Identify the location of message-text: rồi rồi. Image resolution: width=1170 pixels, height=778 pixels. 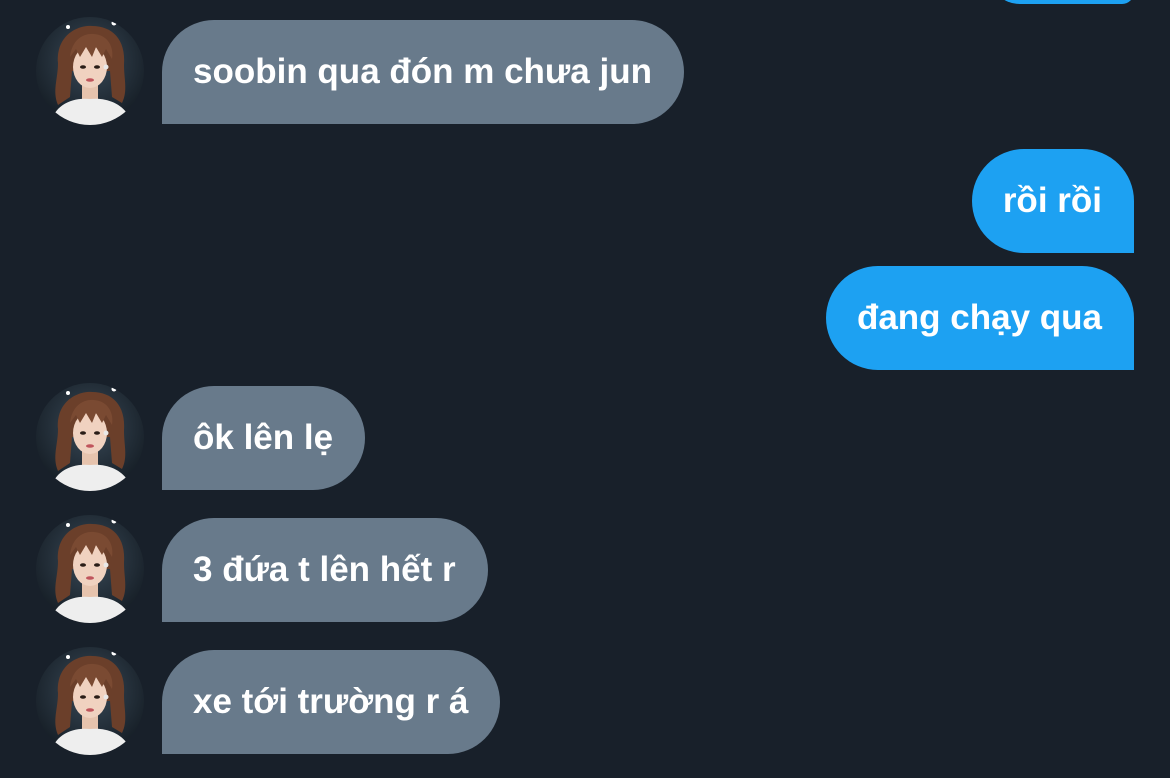
(1052, 200).